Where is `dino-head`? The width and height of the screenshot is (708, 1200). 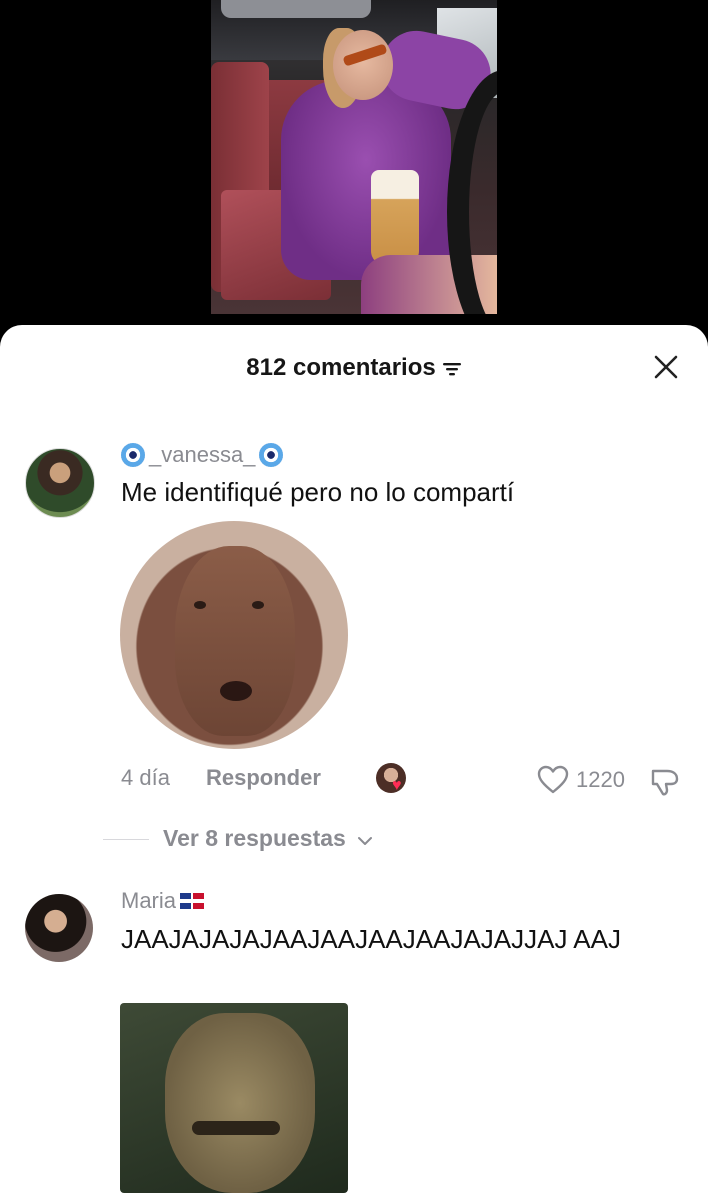
dino-head is located at coordinates (240, 1103).